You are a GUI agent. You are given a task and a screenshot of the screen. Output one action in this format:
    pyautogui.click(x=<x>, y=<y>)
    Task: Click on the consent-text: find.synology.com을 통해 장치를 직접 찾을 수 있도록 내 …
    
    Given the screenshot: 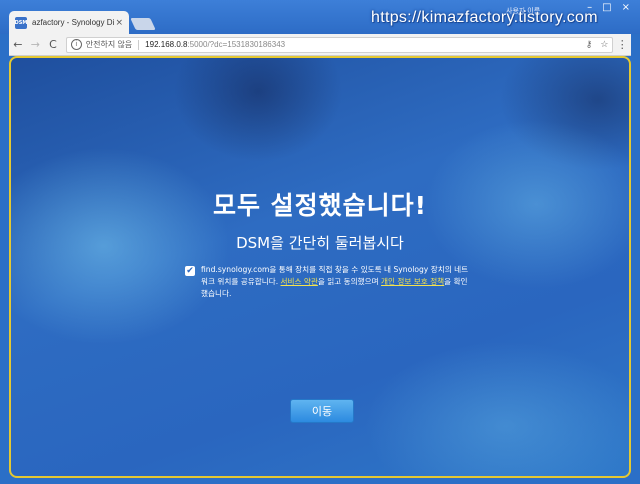 What is the action you would take?
    pyautogui.click(x=335, y=282)
    